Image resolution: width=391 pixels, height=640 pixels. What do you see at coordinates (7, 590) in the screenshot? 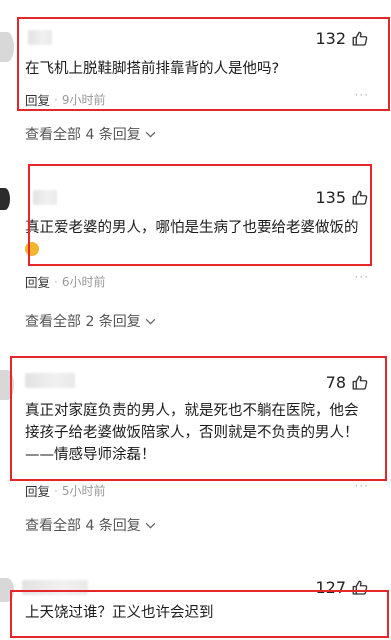
I see `avatar` at bounding box center [7, 590].